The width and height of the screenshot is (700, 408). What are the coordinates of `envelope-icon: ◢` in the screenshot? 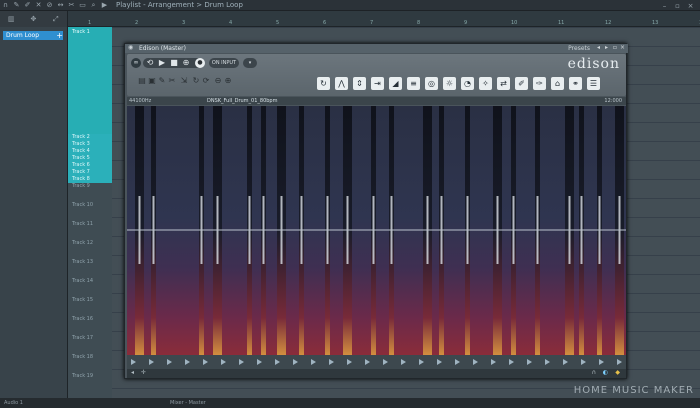 It's located at (395, 83).